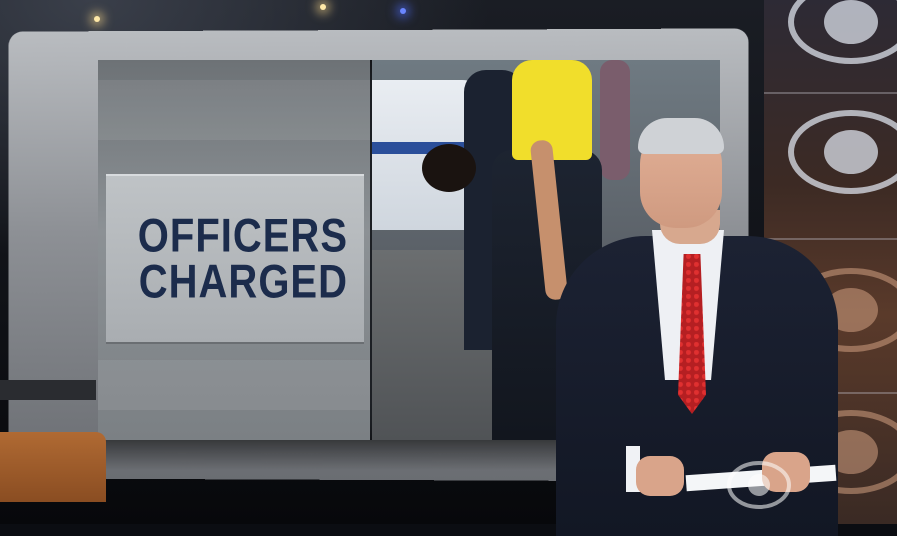 This screenshot has width=897, height=536. I want to click on headline-line-2: CHARGED, so click(243, 282).